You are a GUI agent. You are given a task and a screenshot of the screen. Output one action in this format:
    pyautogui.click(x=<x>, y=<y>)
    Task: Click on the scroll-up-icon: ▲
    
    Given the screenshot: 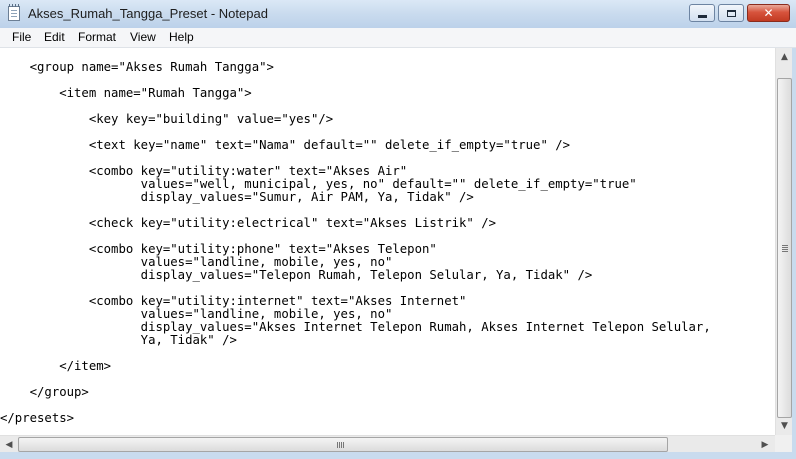 What is the action you would take?
    pyautogui.click(x=784, y=57)
    